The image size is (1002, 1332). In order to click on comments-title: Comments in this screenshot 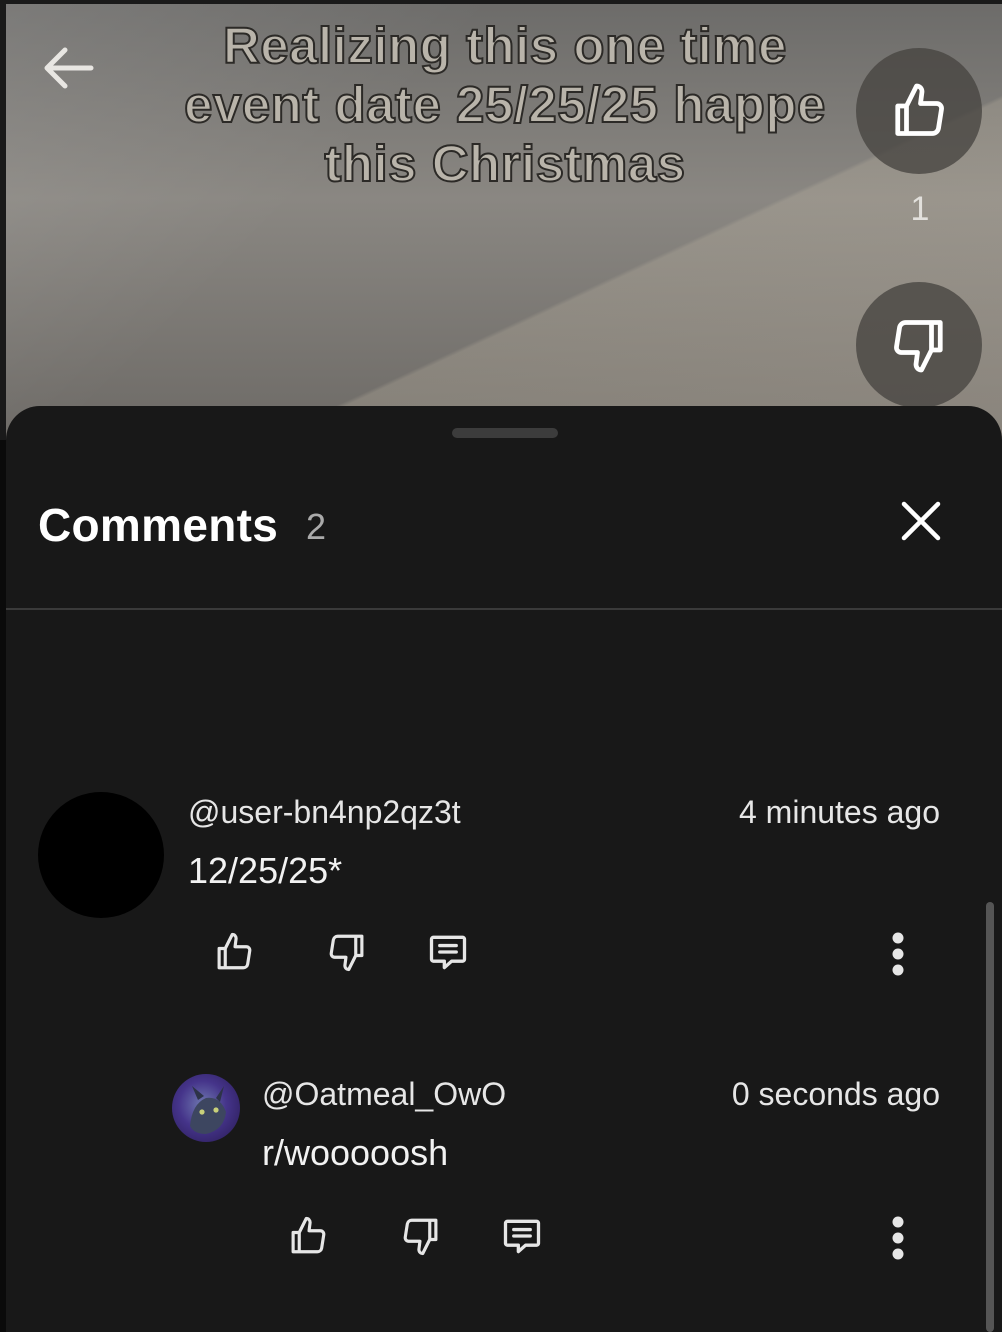, I will do `click(158, 525)`.